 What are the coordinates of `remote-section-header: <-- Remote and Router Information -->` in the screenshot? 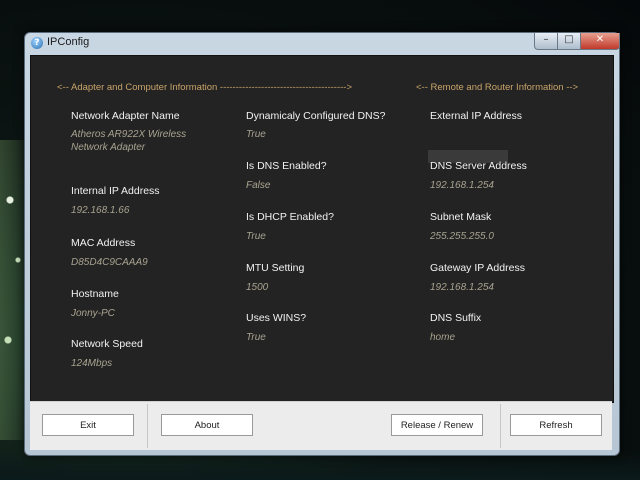 It's located at (497, 87).